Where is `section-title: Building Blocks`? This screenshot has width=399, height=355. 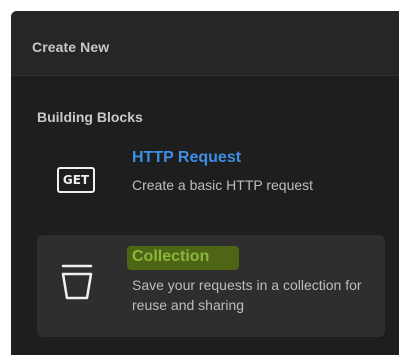
section-title: Building Blocks is located at coordinates (90, 117).